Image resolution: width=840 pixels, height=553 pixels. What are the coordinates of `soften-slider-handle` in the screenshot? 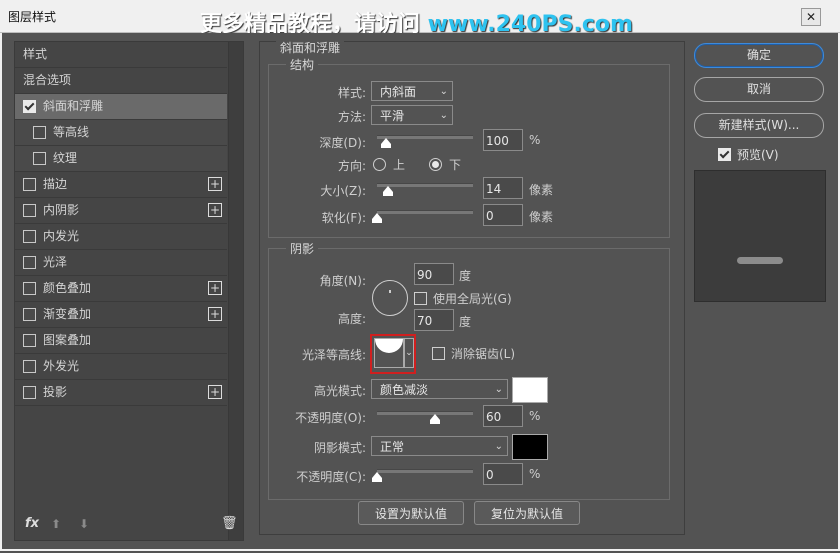 It's located at (377, 218).